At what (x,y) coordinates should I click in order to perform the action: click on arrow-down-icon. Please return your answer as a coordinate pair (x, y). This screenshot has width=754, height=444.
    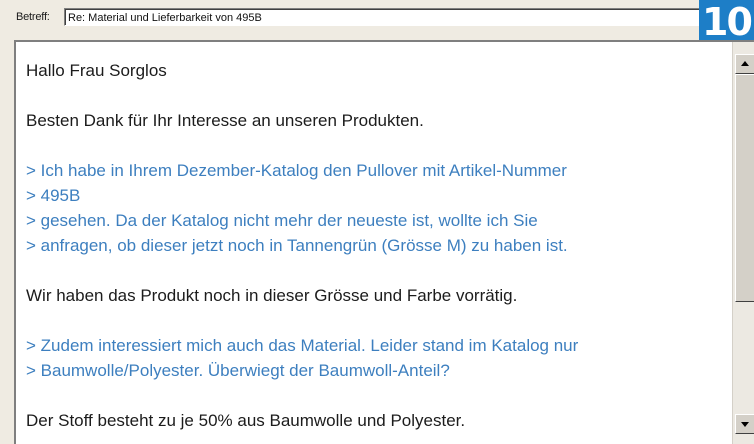
    Looking at the image, I should click on (745, 424).